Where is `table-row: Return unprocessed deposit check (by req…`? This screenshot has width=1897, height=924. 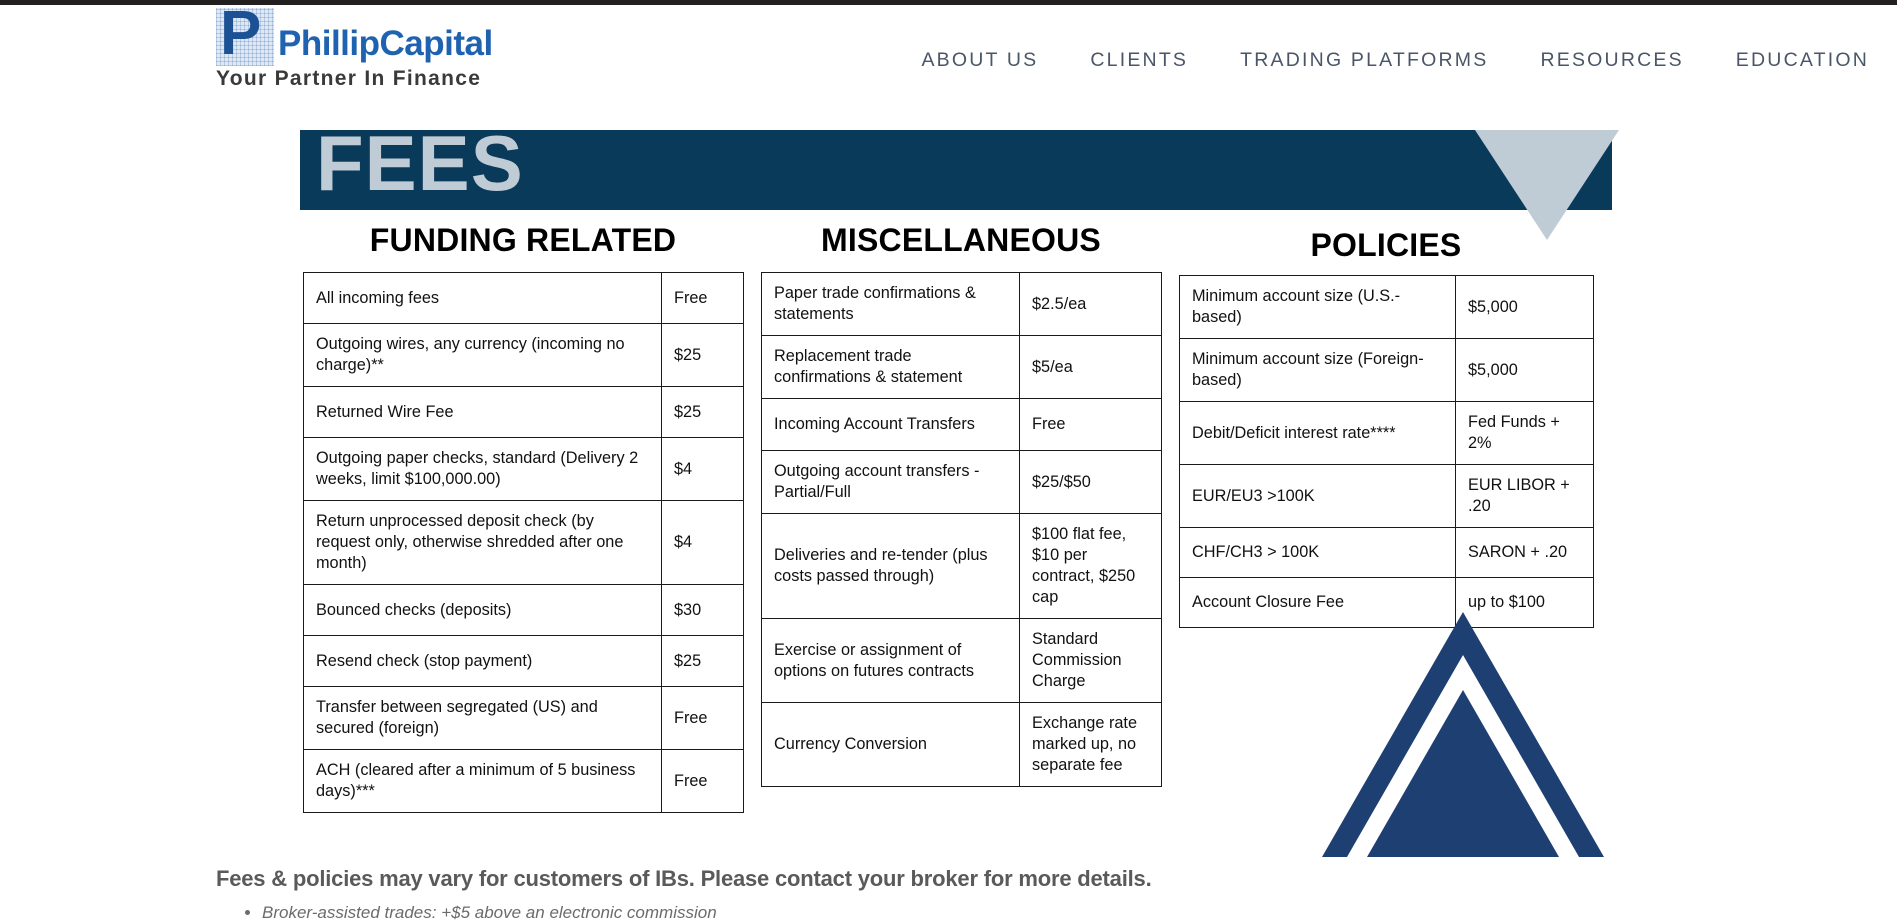
table-row: Return unprocessed deposit check (by req… is located at coordinates (523, 542).